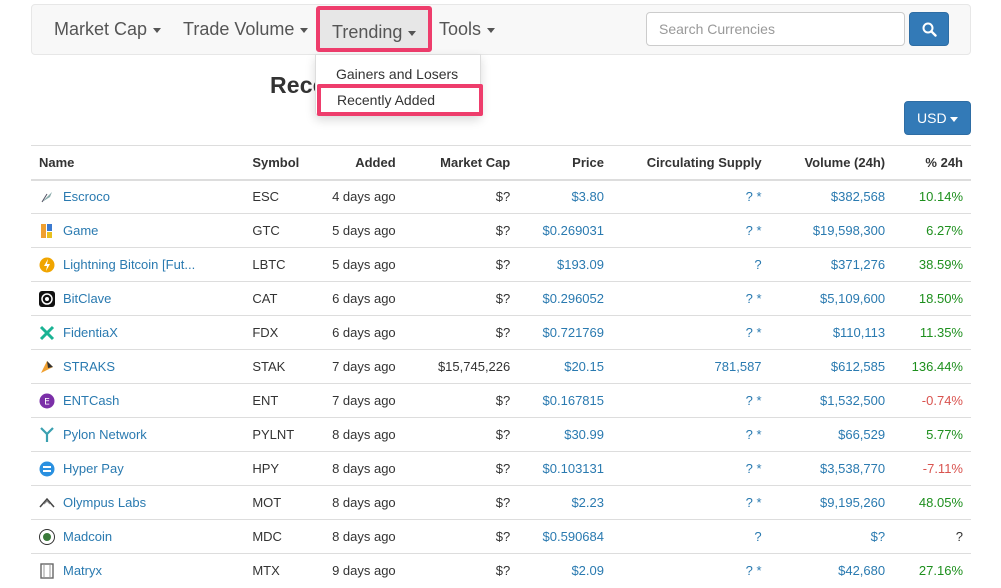 The width and height of the screenshot is (1001, 588). What do you see at coordinates (47, 197) in the screenshot?
I see `escroco-icon` at bounding box center [47, 197].